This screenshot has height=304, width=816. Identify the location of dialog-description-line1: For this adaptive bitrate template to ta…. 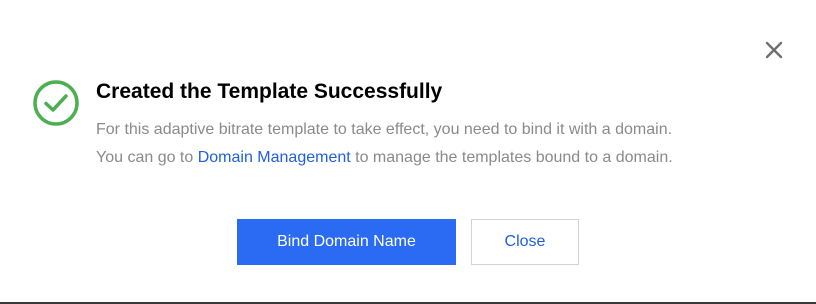
(384, 129).